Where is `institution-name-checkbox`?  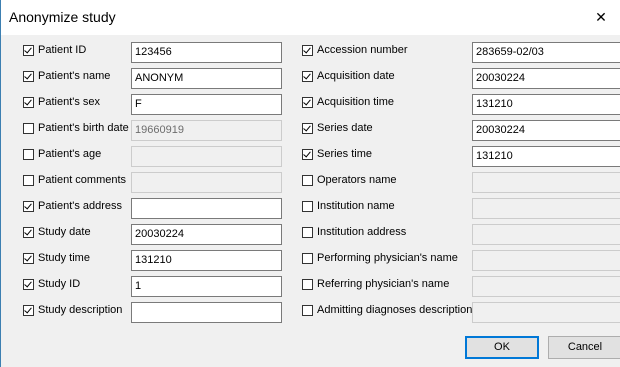
institution-name-checkbox is located at coordinates (307, 206).